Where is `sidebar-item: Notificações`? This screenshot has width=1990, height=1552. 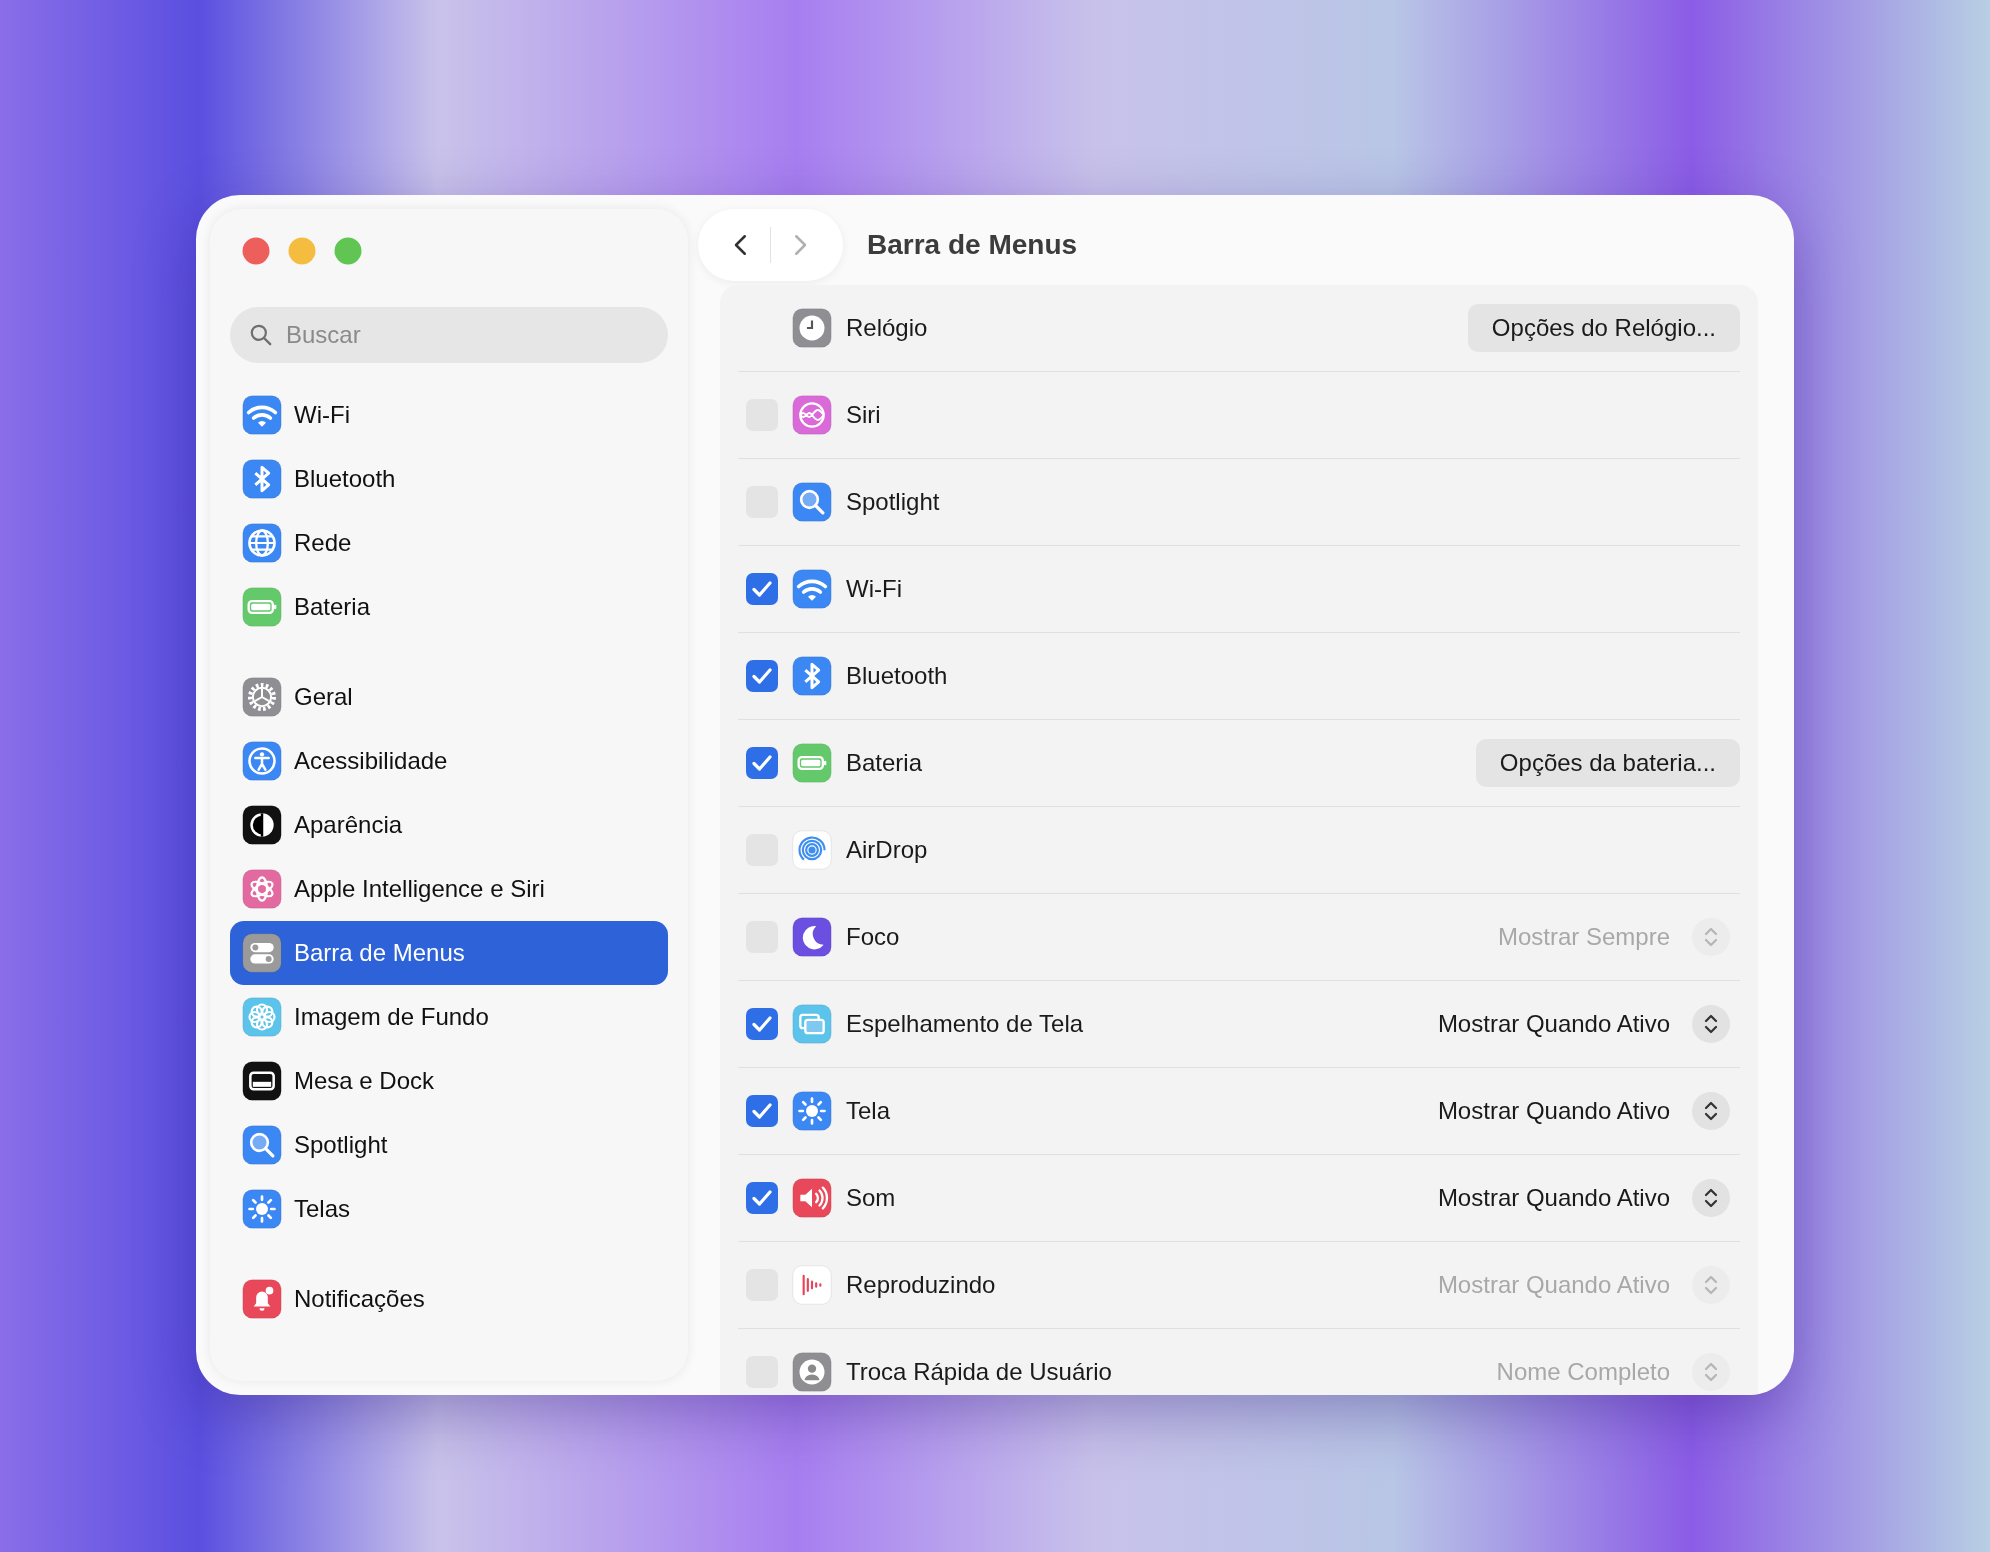
sidebar-item: Notificações is located at coordinates (449, 1299).